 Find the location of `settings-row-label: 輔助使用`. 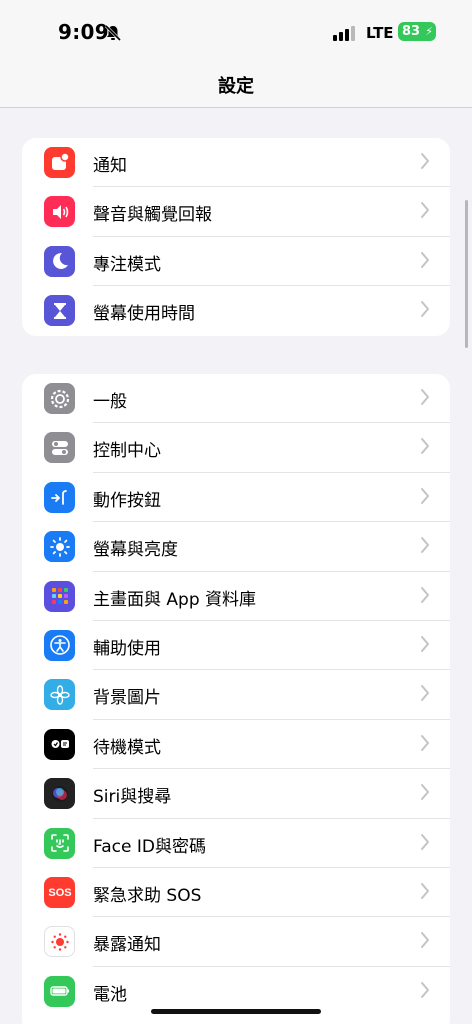

settings-row-label: 輔助使用 is located at coordinates (127, 648).